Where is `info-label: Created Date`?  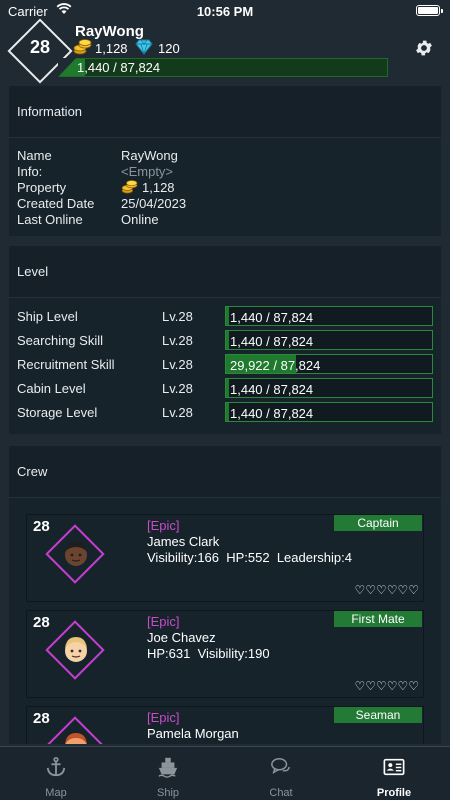
info-label: Created Date is located at coordinates (56, 203).